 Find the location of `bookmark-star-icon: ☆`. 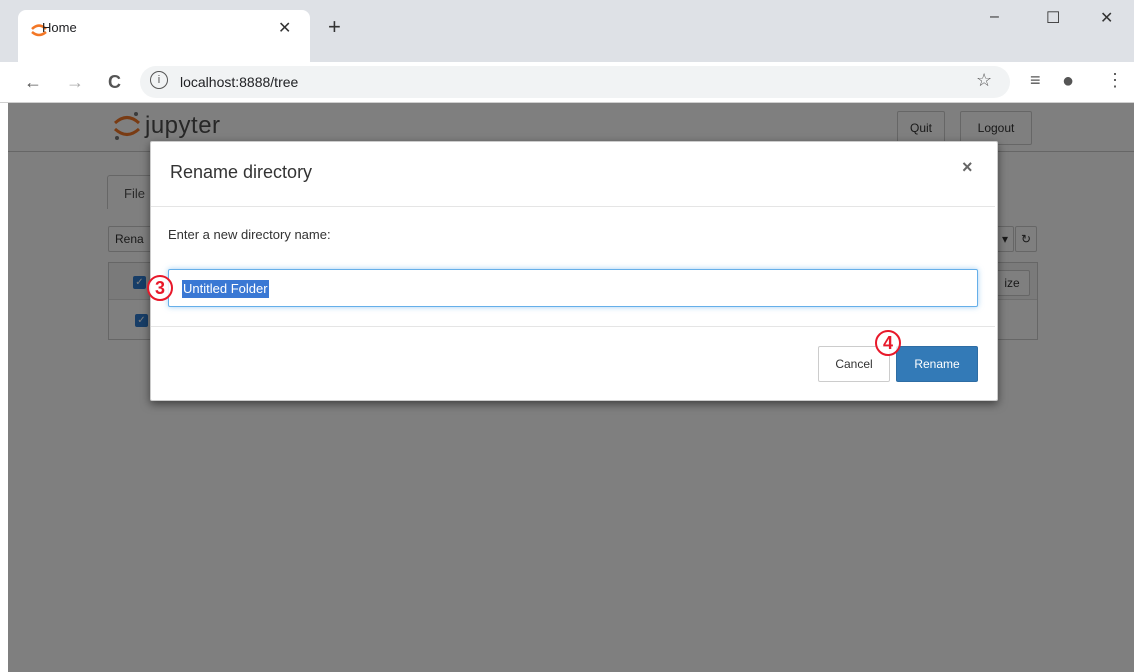

bookmark-star-icon: ☆ is located at coordinates (984, 80).